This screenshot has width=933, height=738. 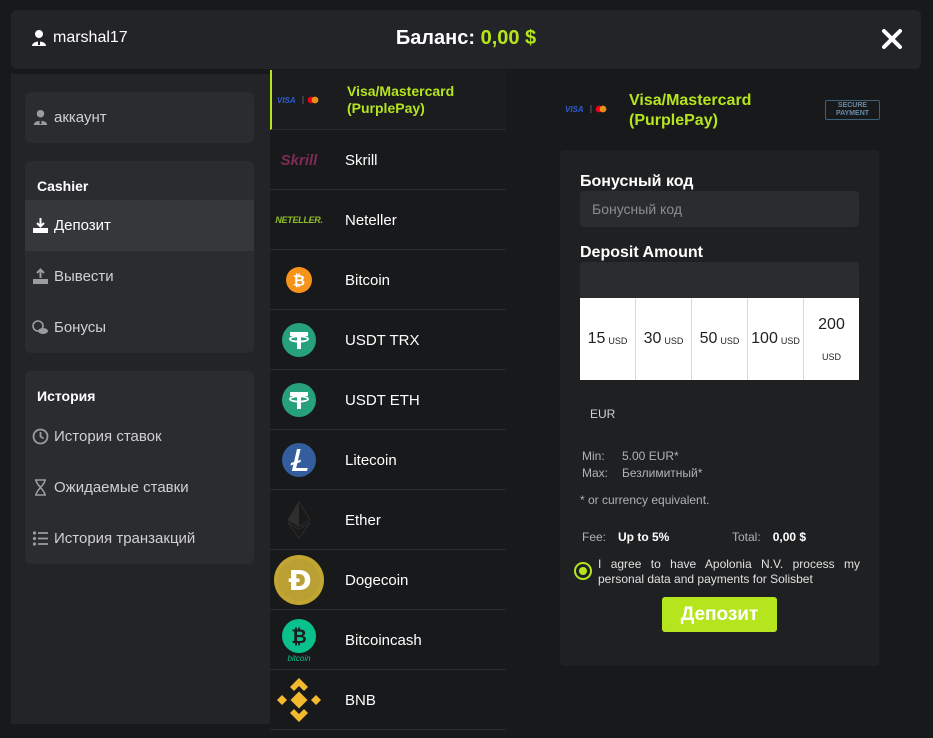 What do you see at coordinates (361, 160) in the screenshot?
I see `method-name: Skrill` at bounding box center [361, 160].